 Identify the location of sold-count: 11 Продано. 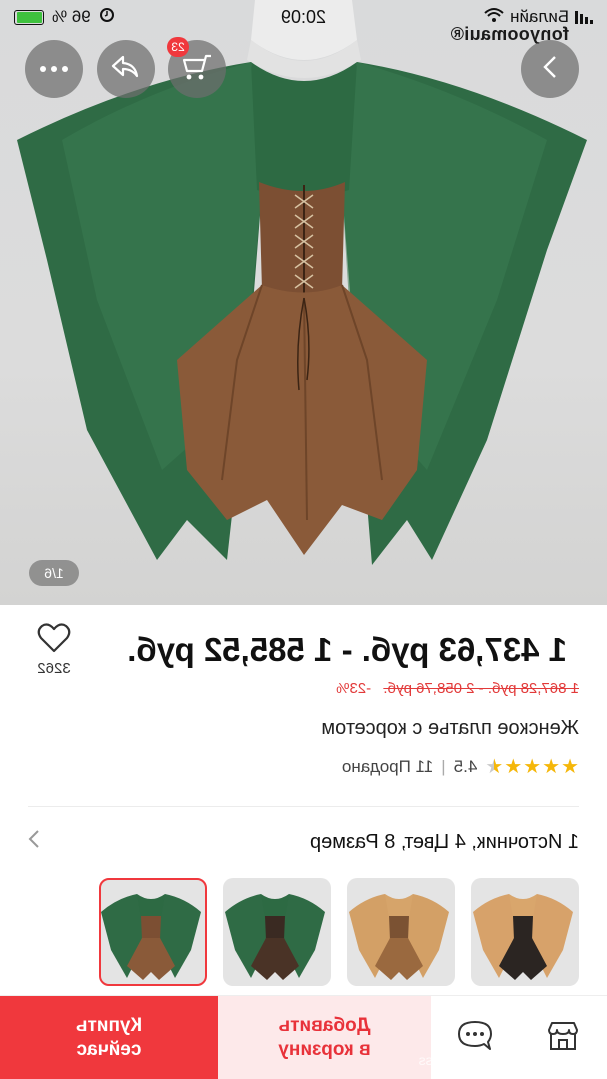
(387, 766).